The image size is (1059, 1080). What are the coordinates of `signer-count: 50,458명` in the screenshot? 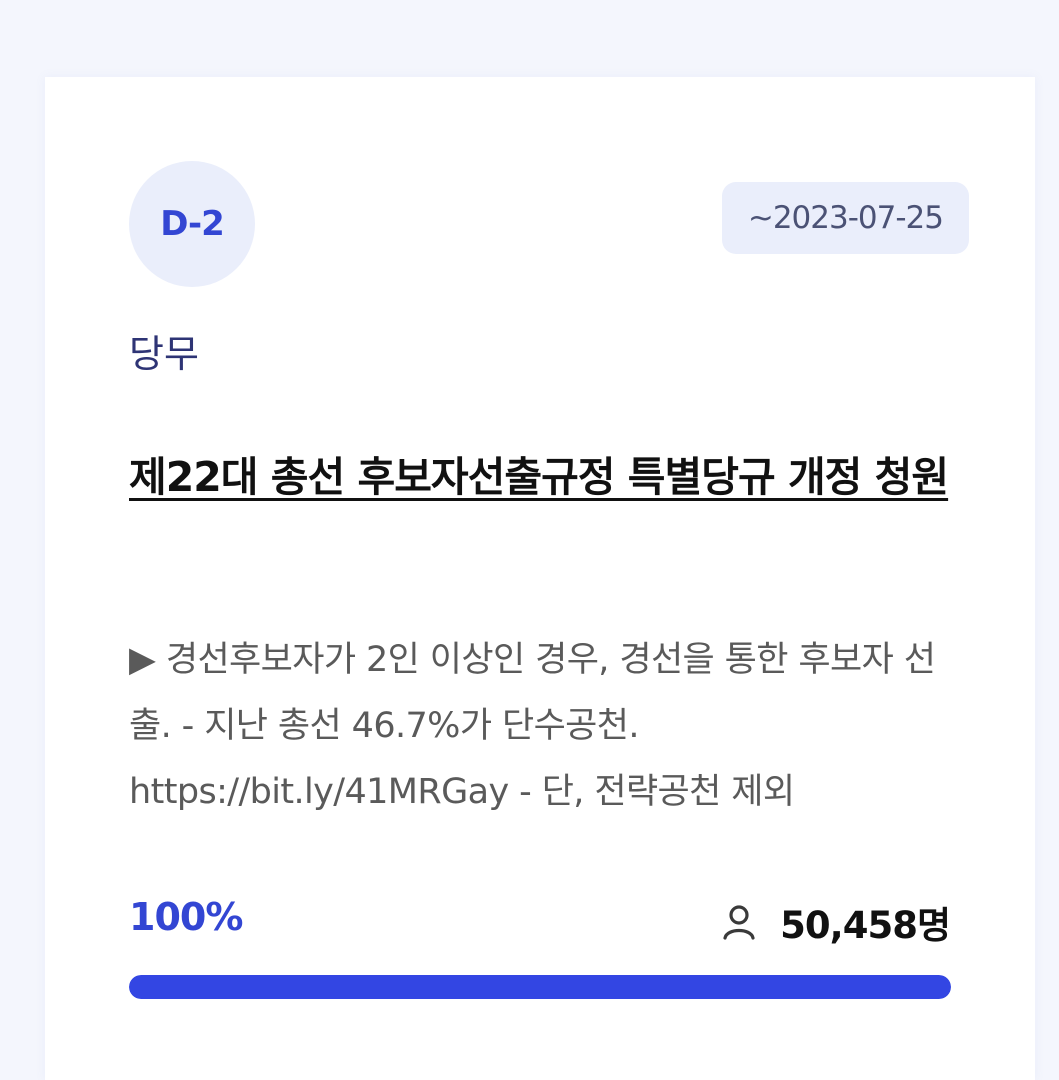 It's located at (865, 925).